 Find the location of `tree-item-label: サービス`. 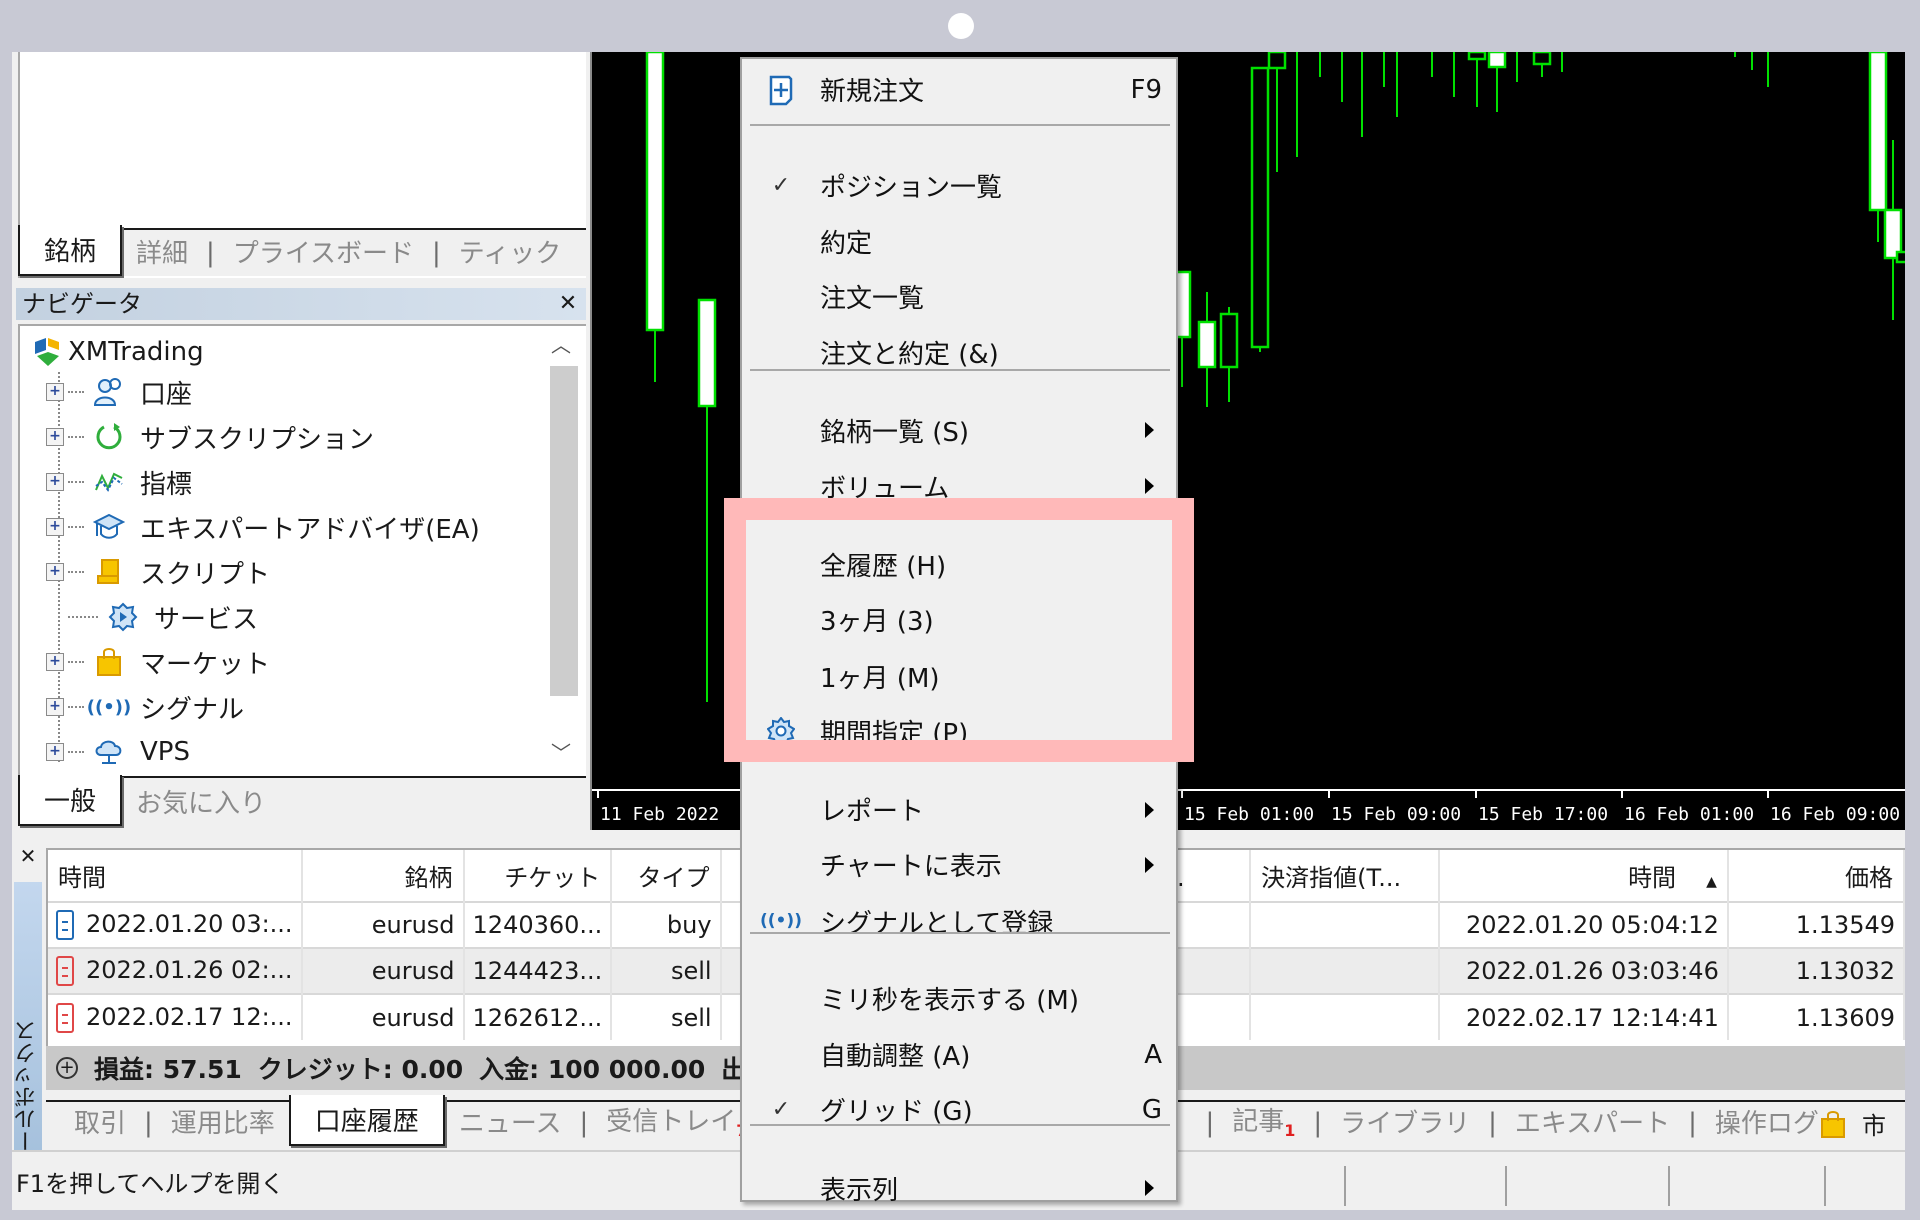

tree-item-label: サービス is located at coordinates (206, 619).